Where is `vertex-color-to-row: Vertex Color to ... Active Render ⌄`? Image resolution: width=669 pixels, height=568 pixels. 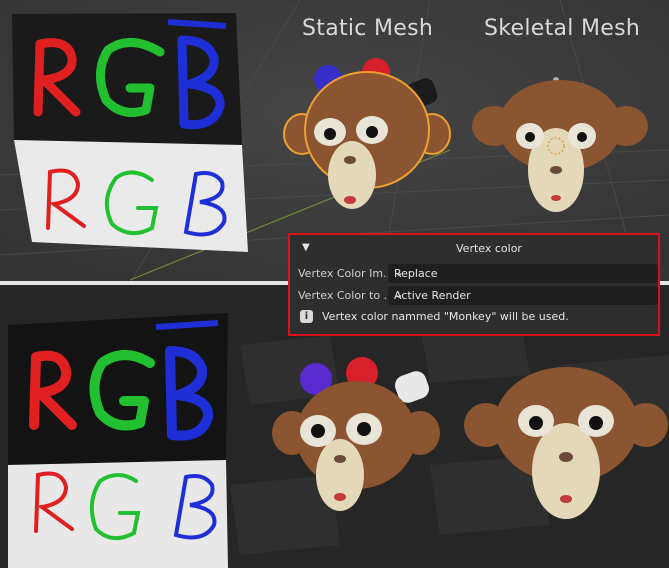
vertex-color-to-row: Vertex Color to ... Active Render ⌄ is located at coordinates (478, 296).